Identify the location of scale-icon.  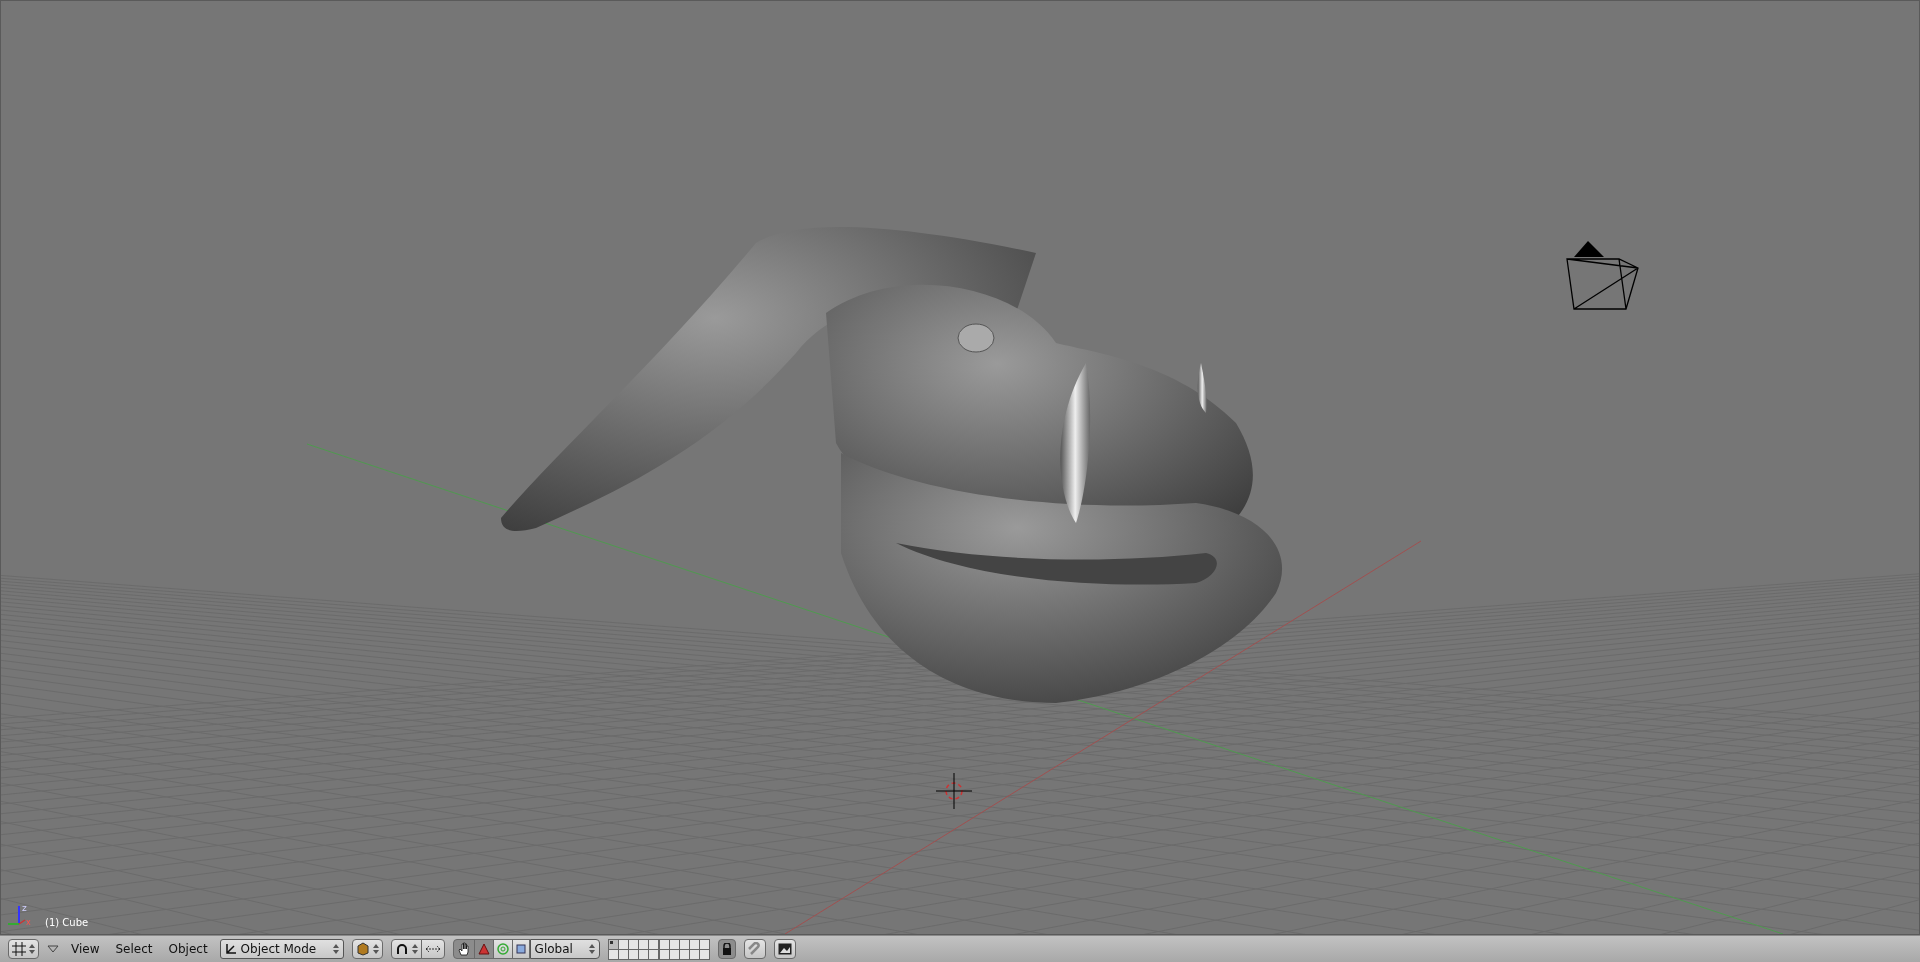
(520, 949).